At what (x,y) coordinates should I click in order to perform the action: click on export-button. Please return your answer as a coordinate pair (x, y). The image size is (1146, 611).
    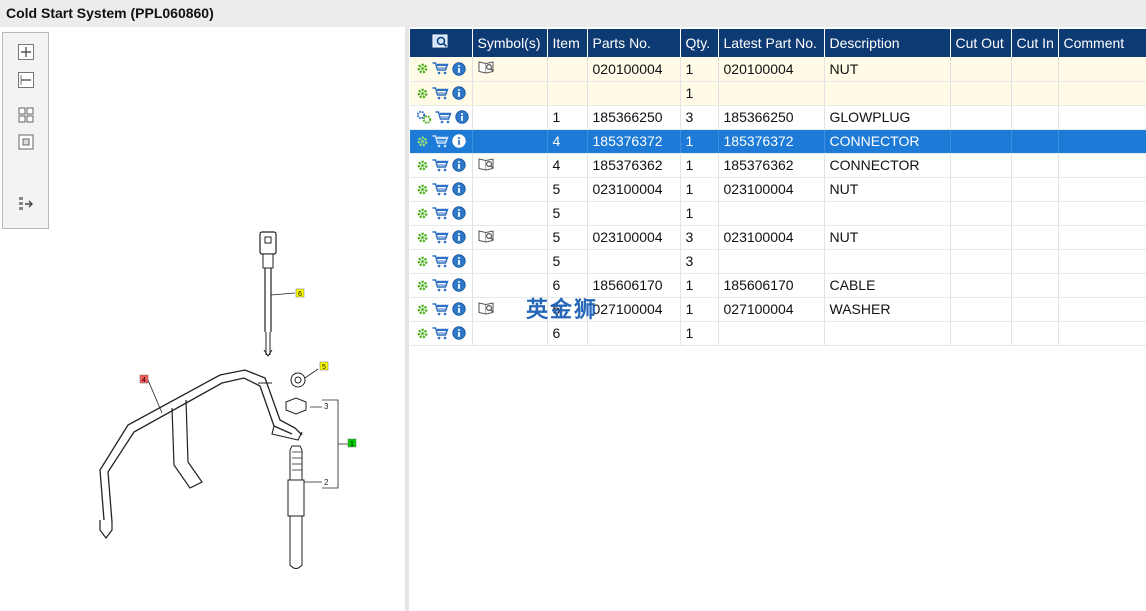
    Looking at the image, I should click on (26, 204).